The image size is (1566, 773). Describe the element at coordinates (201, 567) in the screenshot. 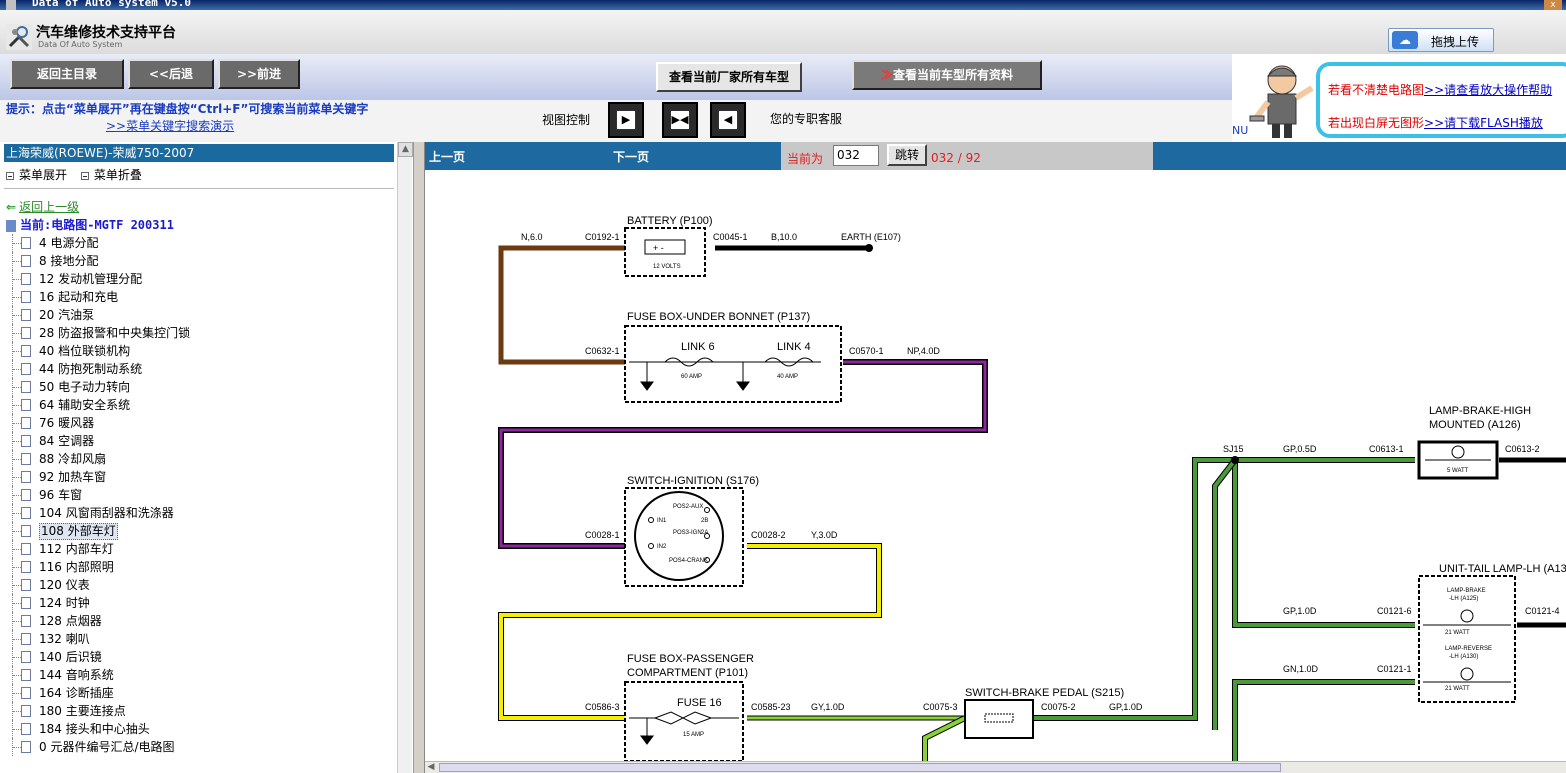

I see `tree-item: 116 内部照明` at that location.